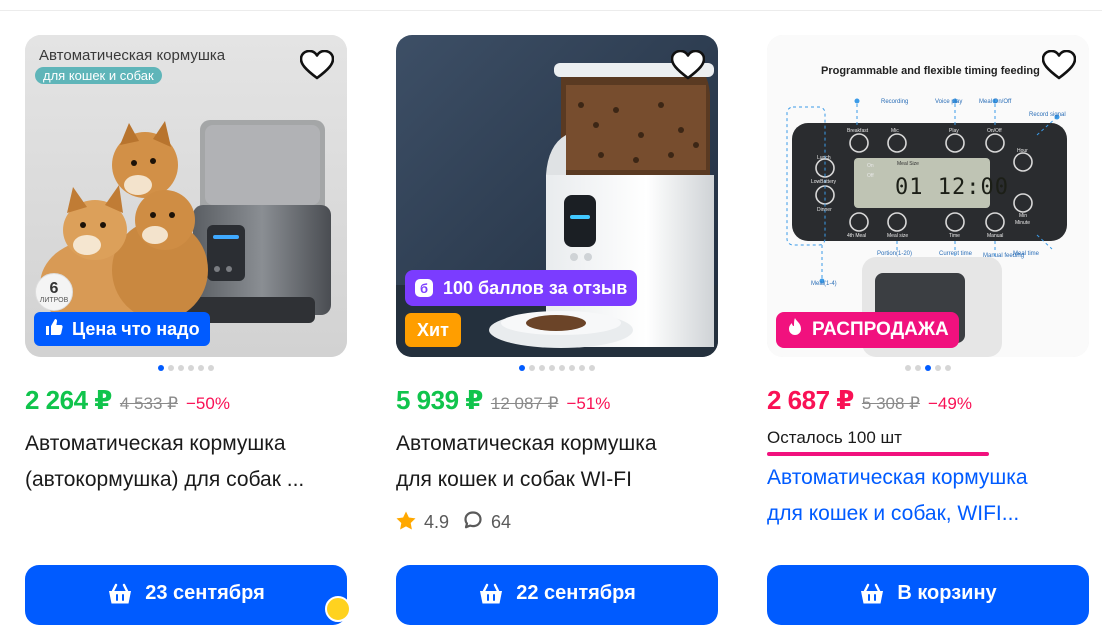  I want to click on top-divider, so click(551, 10).